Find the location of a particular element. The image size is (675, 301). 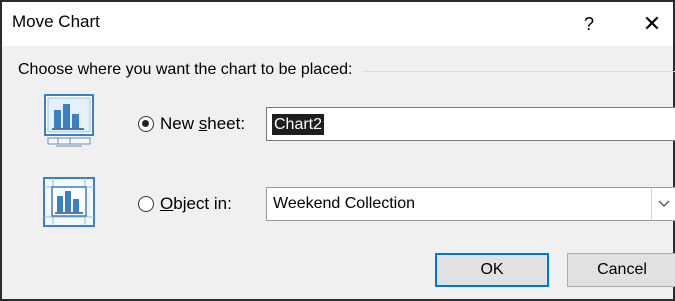

new-sheet-radio-button is located at coordinates (146, 124).